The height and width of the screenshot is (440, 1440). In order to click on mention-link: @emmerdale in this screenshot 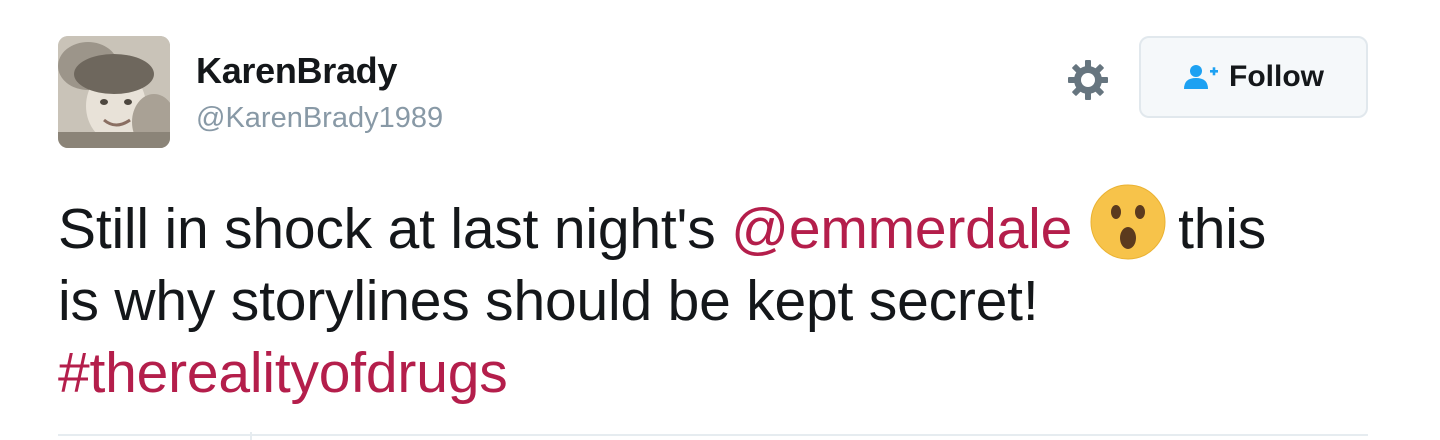, I will do `click(901, 229)`.